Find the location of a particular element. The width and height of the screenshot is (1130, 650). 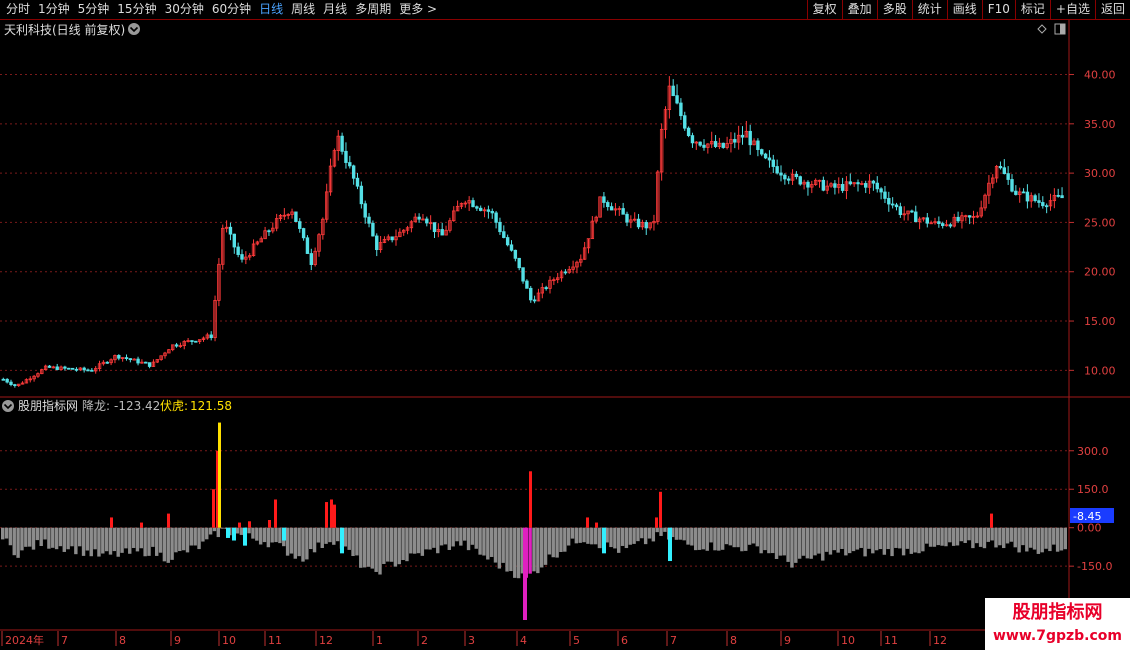

title-dropdown-icon is located at coordinates (134, 29).